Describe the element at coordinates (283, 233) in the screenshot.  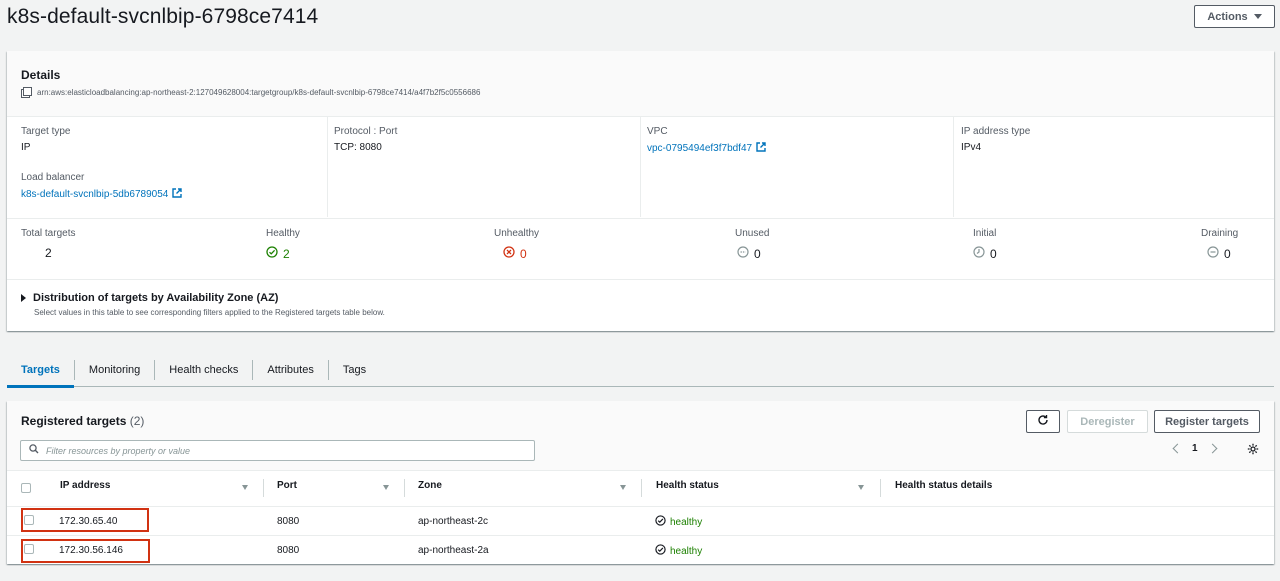
I see `healthy-label: Healthy` at that location.